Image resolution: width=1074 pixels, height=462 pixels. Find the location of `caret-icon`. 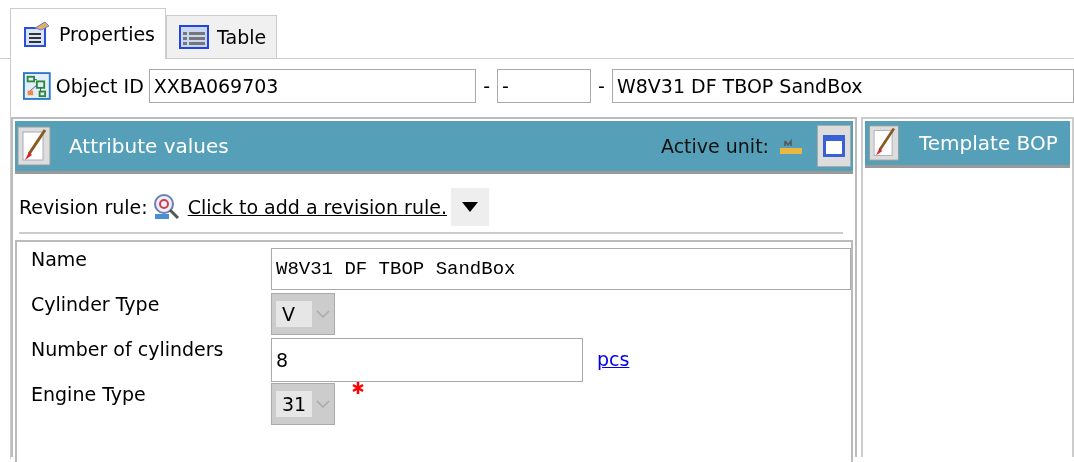

caret-icon is located at coordinates (469, 207).